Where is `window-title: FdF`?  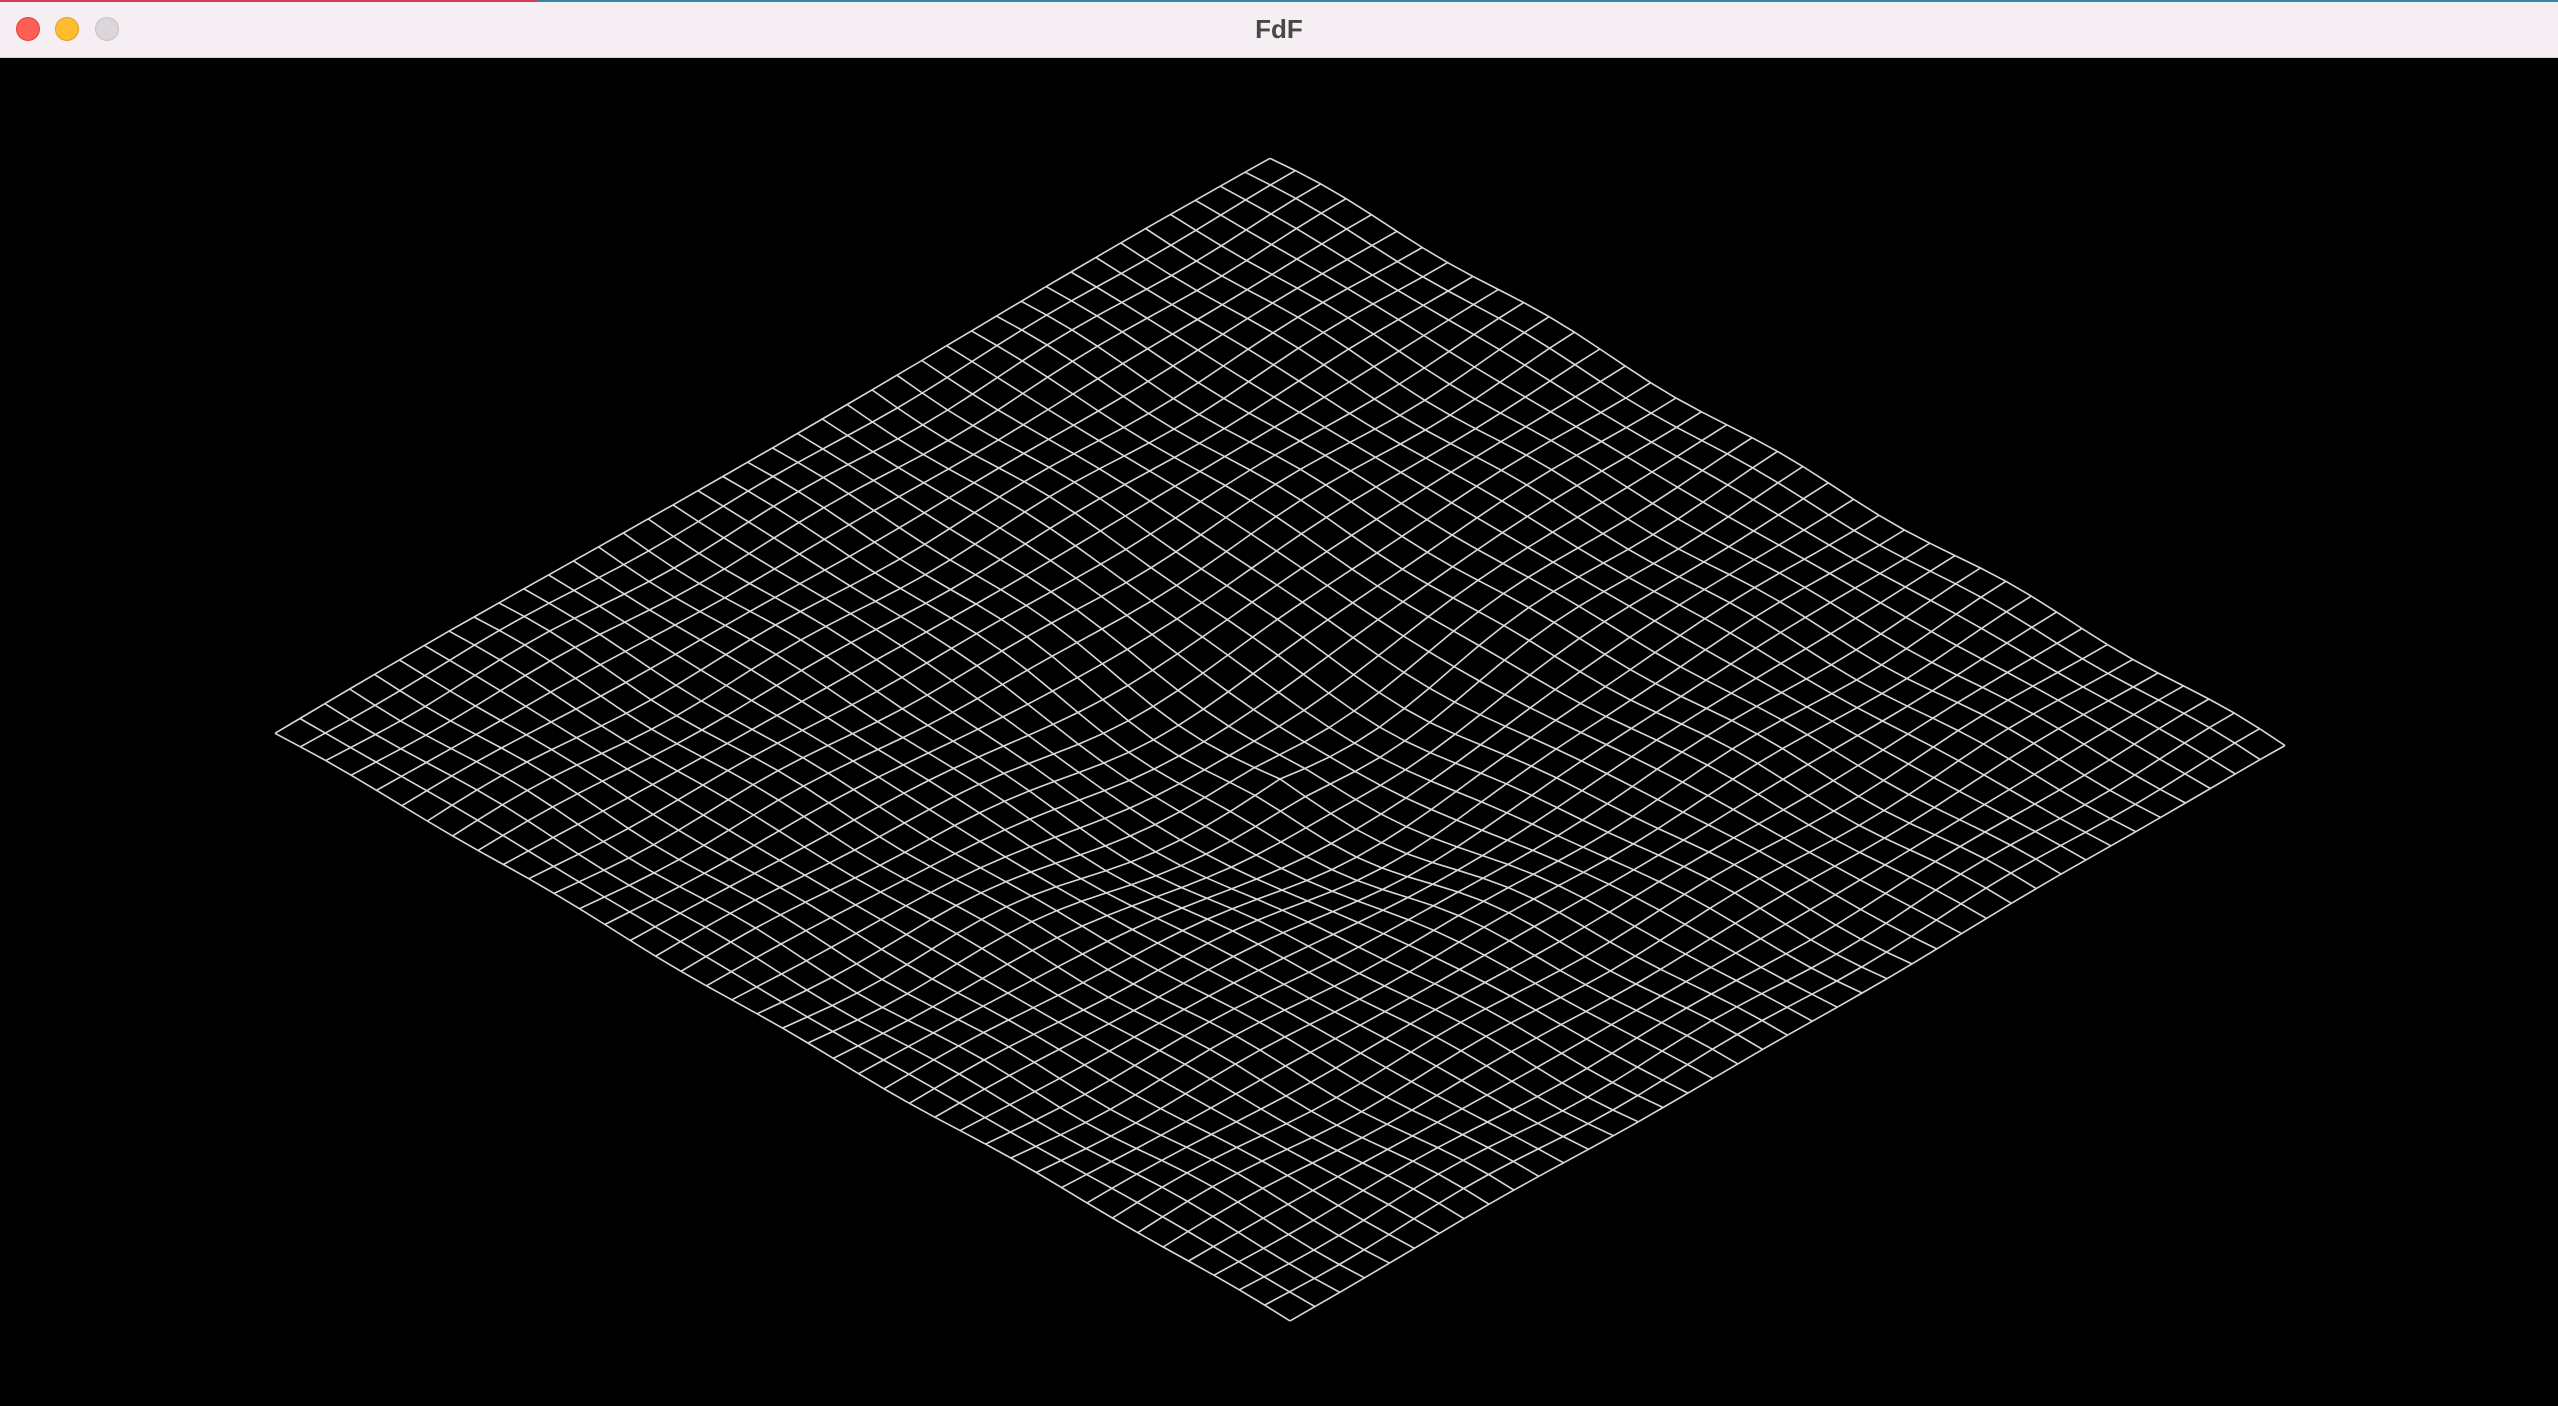
window-title: FdF is located at coordinates (1279, 29).